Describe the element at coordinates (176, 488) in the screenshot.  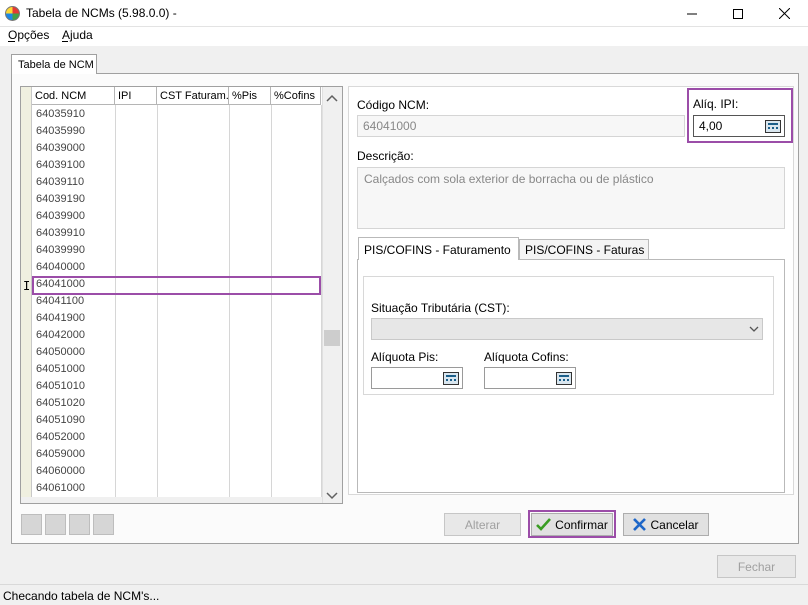
I see `table-row: 64061000` at that location.